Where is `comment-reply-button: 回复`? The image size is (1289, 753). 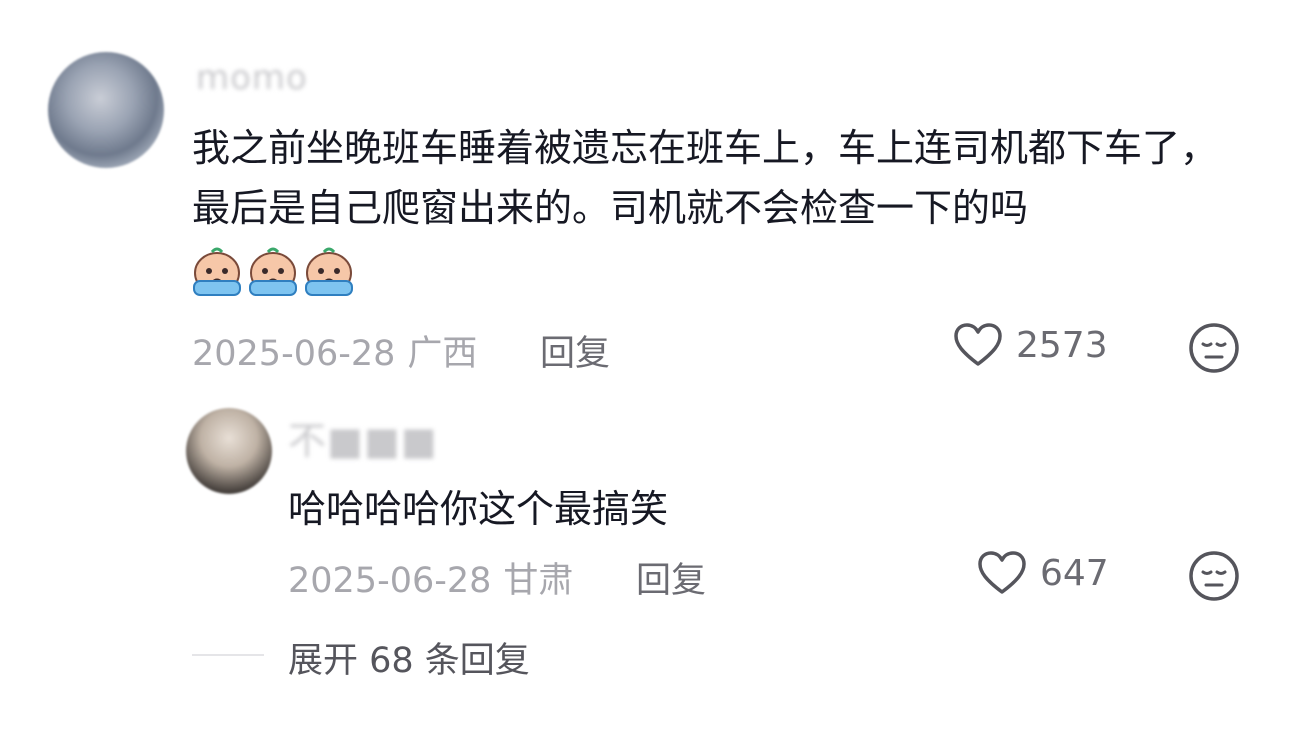
comment-reply-button: 回复 is located at coordinates (575, 350).